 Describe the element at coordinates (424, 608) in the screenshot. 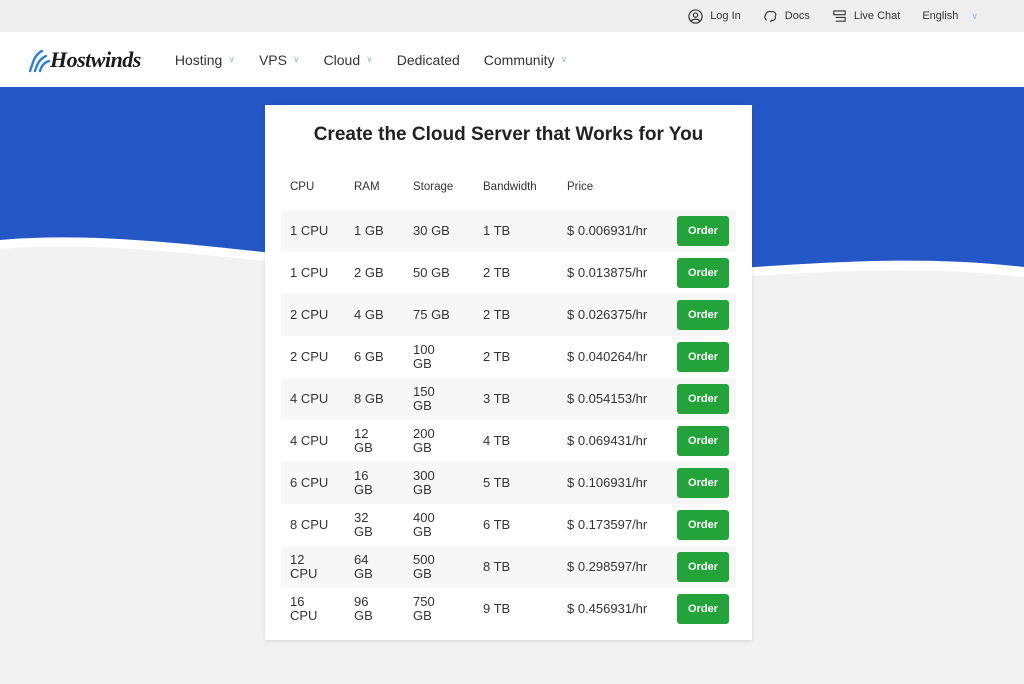

I see `storage-value: 750 GB` at that location.